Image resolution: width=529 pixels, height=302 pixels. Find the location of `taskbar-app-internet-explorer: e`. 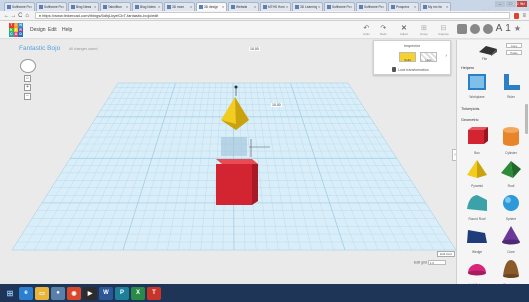

taskbar-app-internet-explorer: e is located at coordinates (26, 293).